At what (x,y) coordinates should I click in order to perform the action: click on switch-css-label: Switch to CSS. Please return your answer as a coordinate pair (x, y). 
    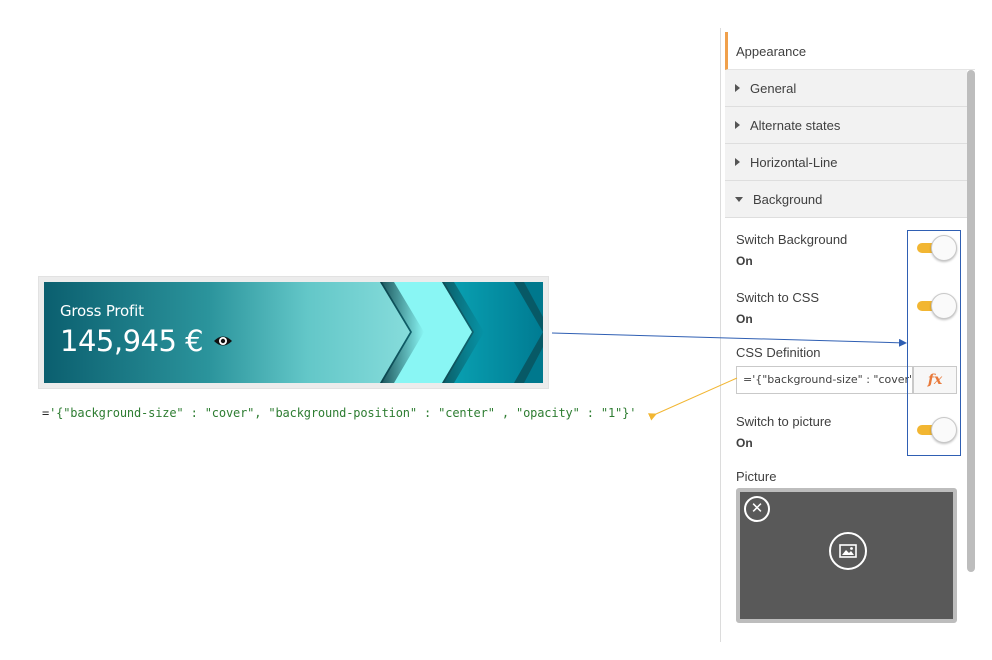
    Looking at the image, I should click on (778, 297).